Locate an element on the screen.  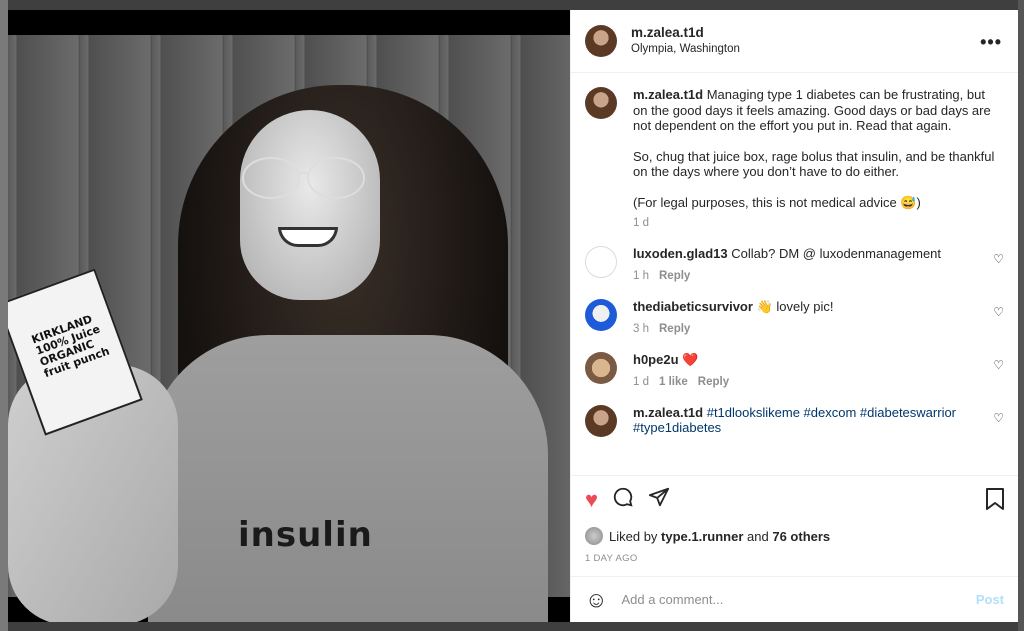
more-icon: ••• is located at coordinates (991, 42).